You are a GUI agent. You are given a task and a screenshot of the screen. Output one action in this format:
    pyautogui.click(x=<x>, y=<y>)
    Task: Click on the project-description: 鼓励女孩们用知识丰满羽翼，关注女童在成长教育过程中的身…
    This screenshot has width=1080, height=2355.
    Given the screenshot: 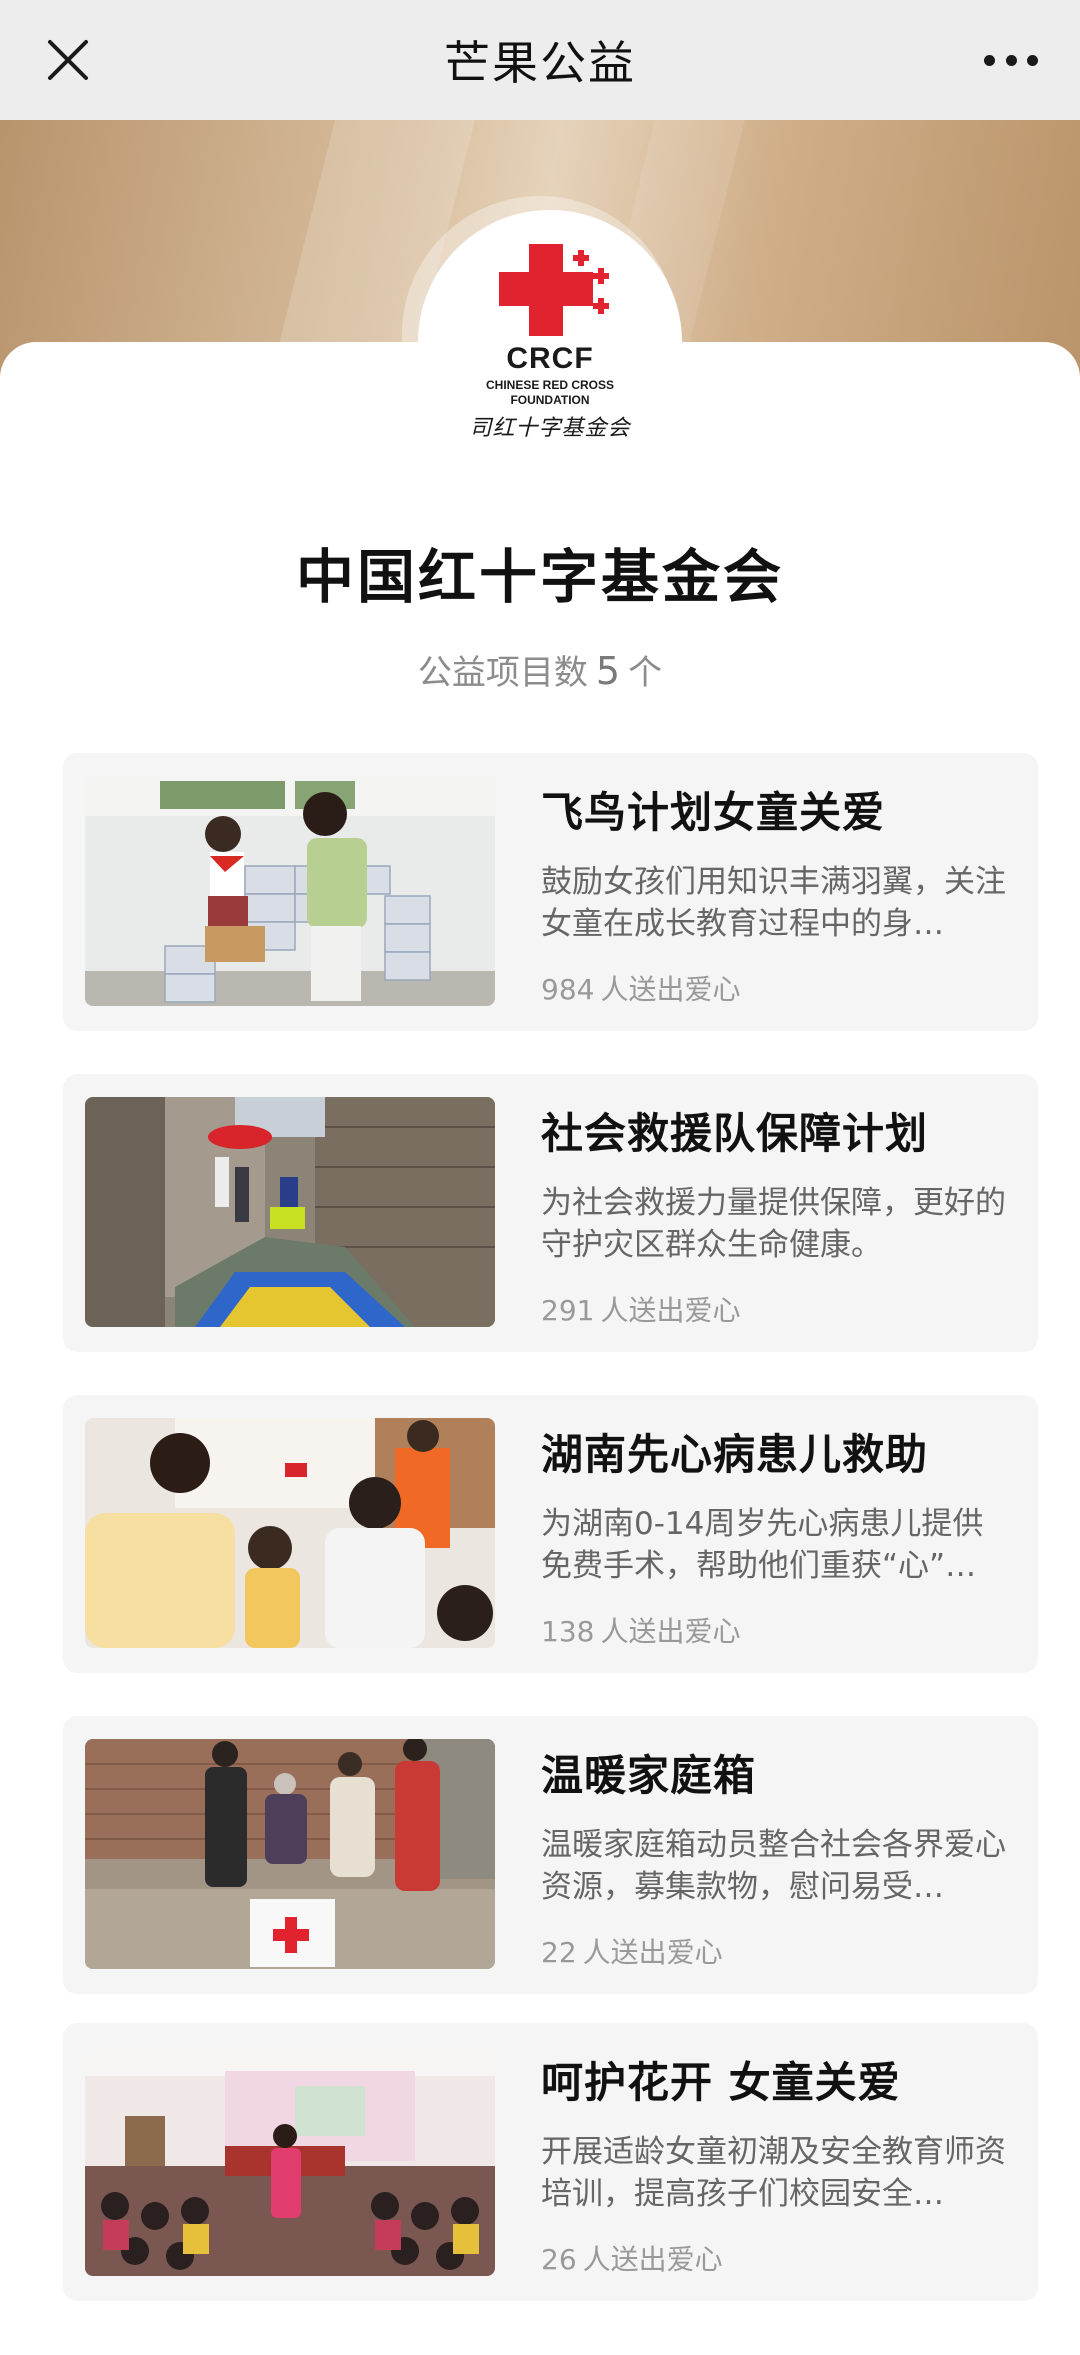 What is the action you would take?
    pyautogui.click(x=773, y=903)
    